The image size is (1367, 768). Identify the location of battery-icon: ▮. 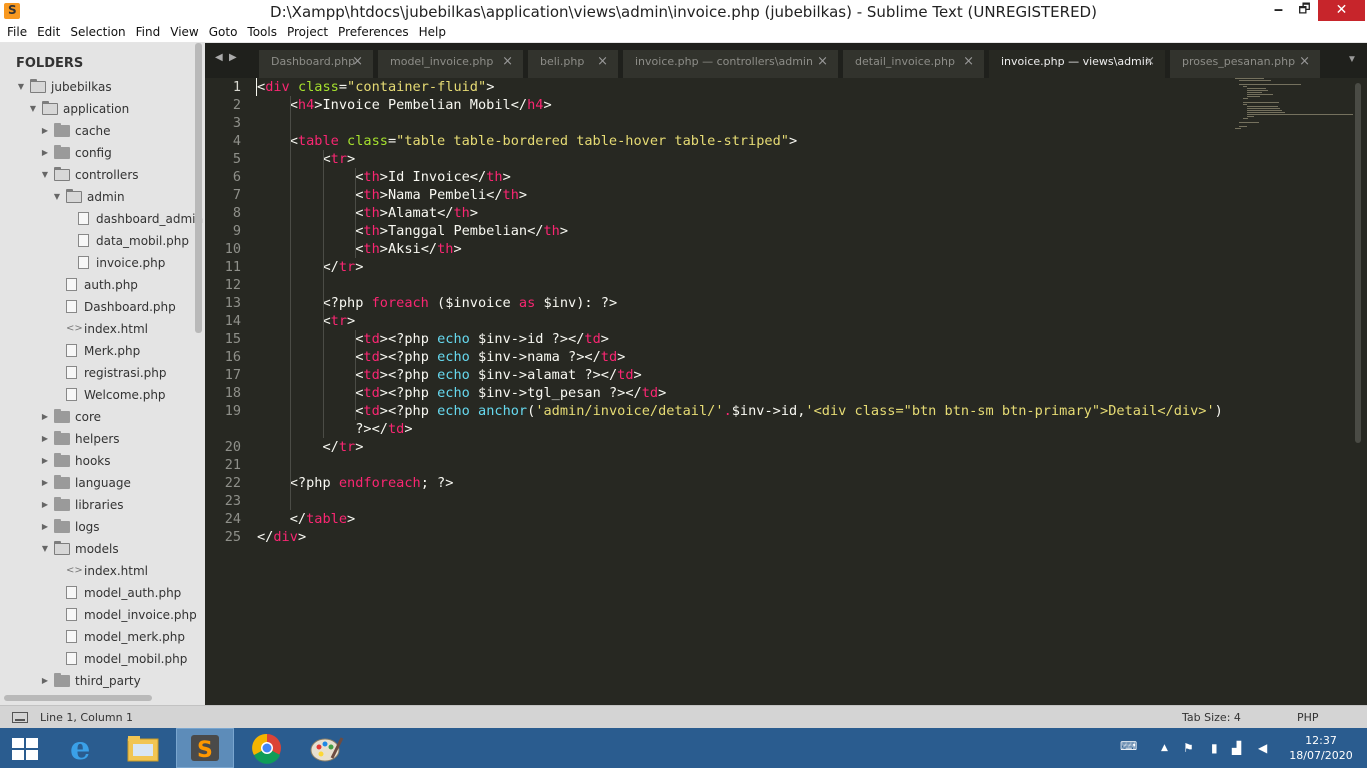
(1214, 748).